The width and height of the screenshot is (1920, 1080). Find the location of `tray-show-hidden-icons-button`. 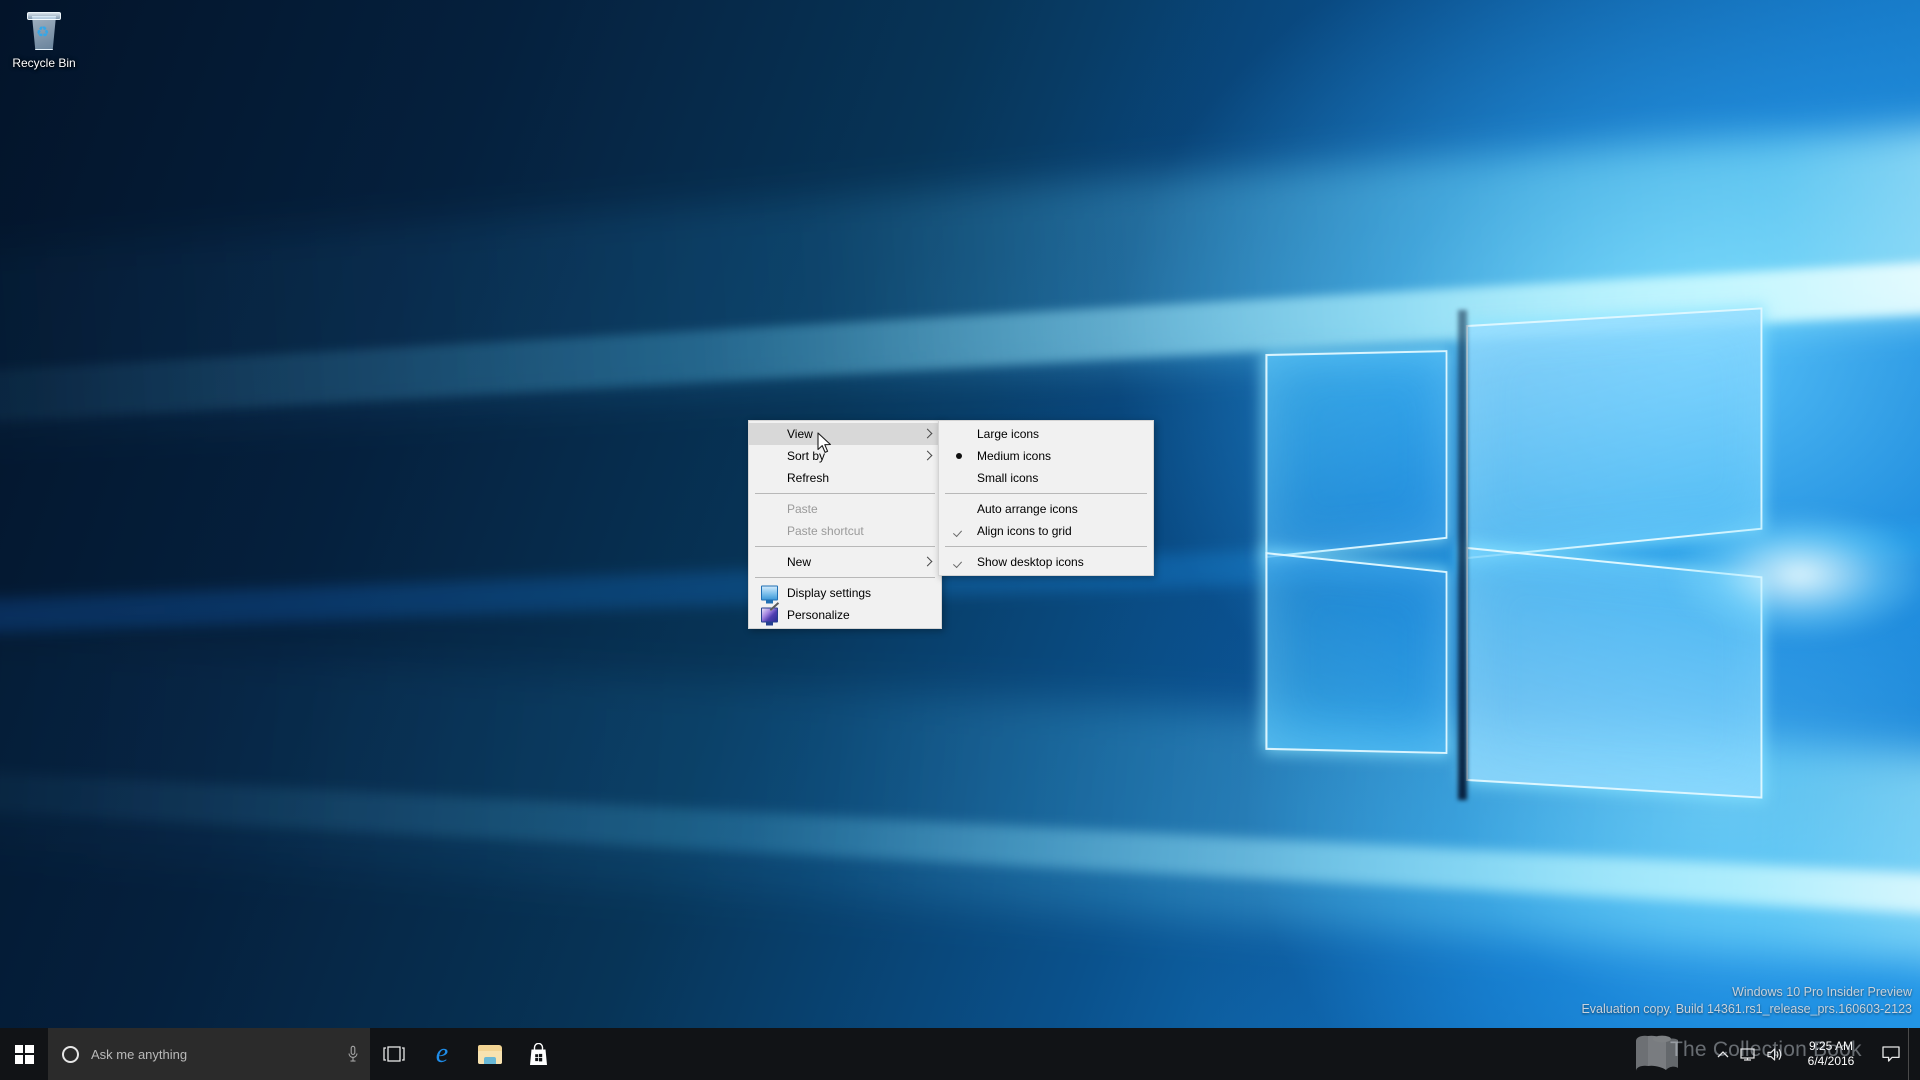

tray-show-hidden-icons-button is located at coordinates (1723, 1054).